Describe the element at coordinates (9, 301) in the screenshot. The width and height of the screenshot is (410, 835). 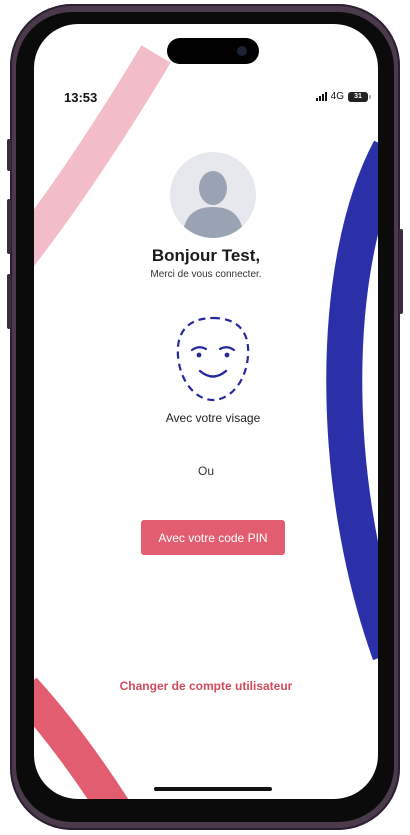
I see `volume-down-button` at that location.